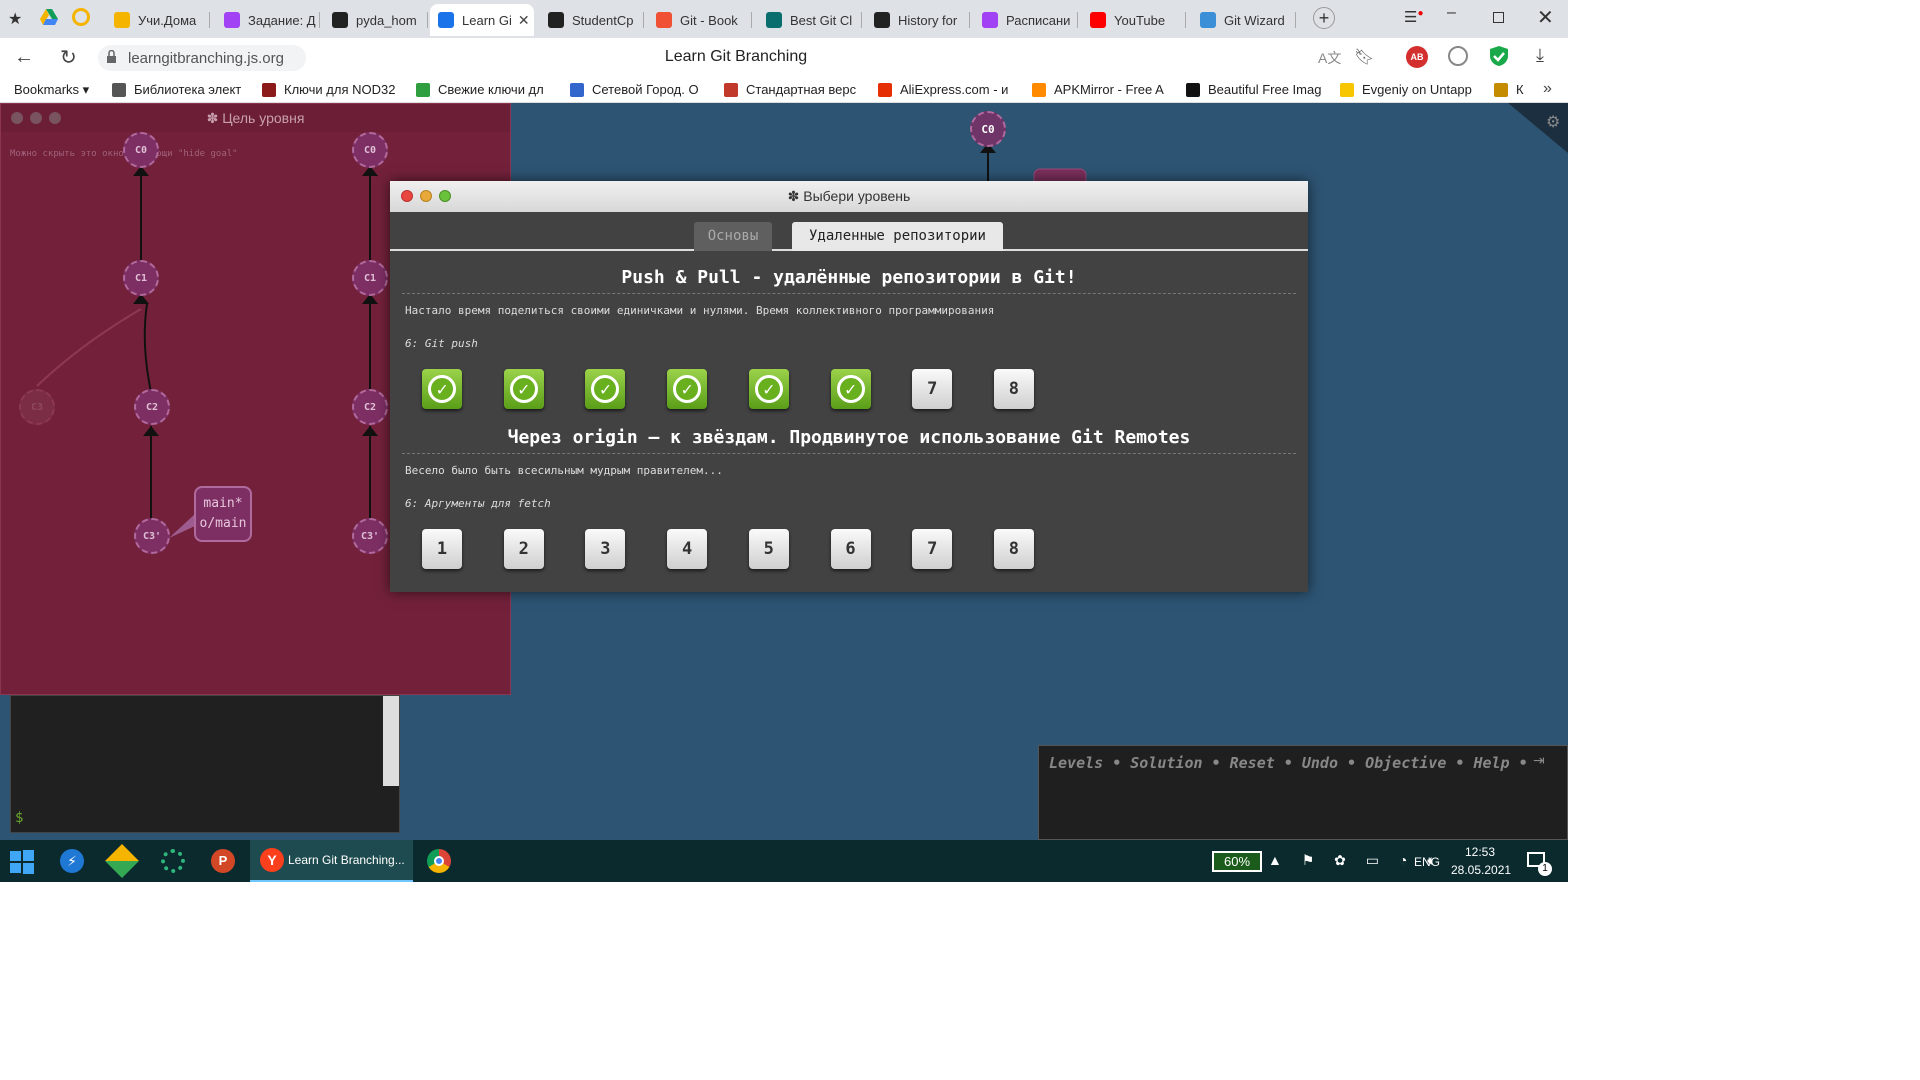 The width and height of the screenshot is (1920, 1080). I want to click on level-button-1-8: 8, so click(1013, 389).